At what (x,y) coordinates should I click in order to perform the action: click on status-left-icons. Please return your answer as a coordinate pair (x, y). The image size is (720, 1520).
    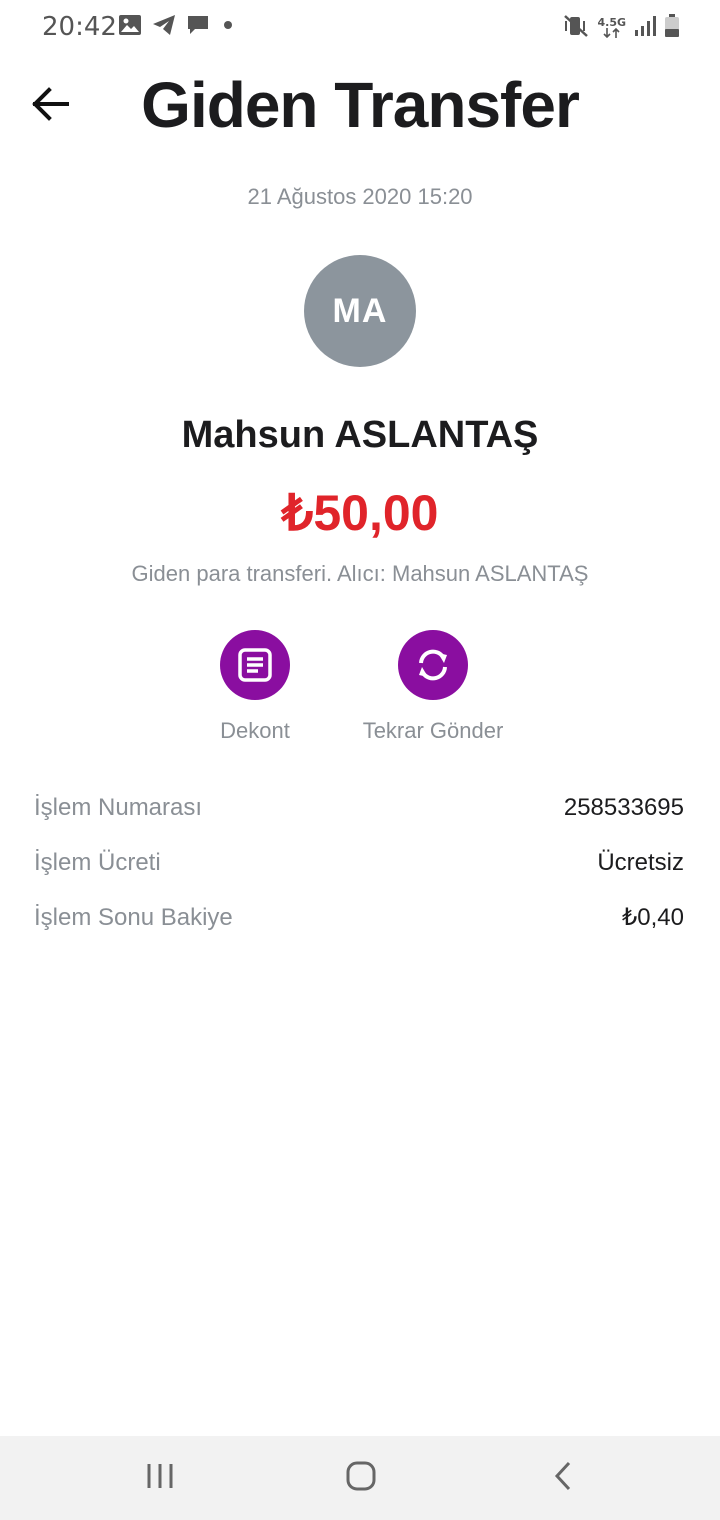
    Looking at the image, I should click on (177, 27).